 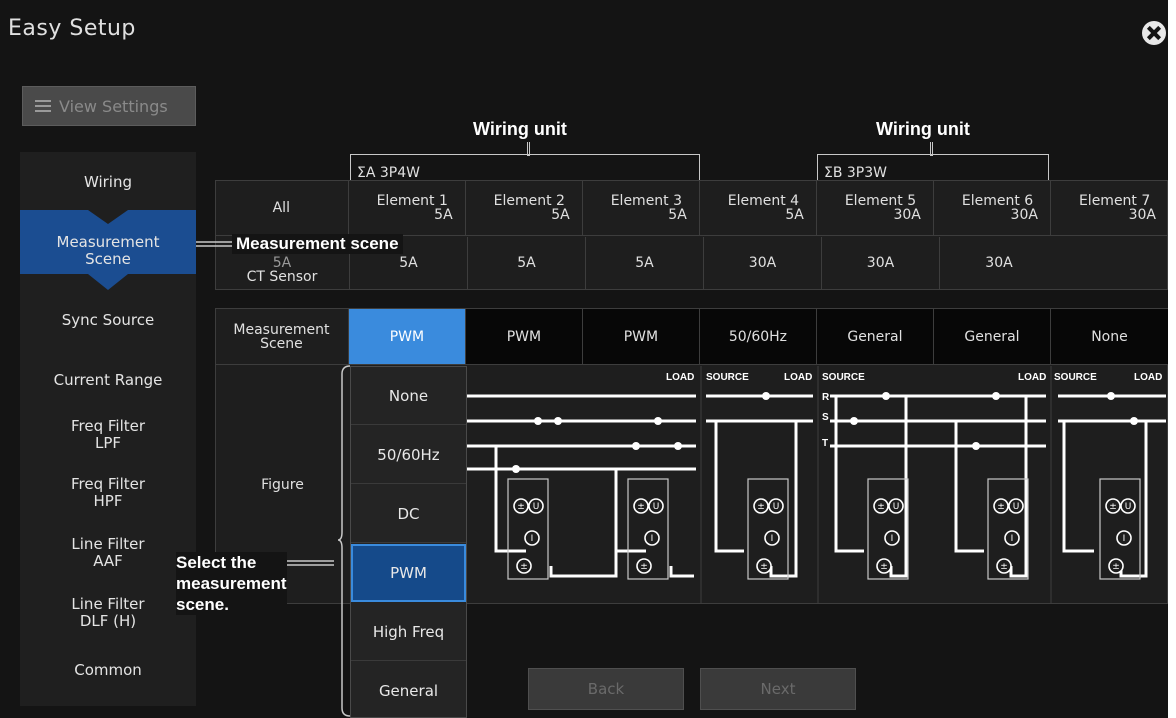 What do you see at coordinates (108, 282) in the screenshot?
I see `sidebar-pointer-active` at bounding box center [108, 282].